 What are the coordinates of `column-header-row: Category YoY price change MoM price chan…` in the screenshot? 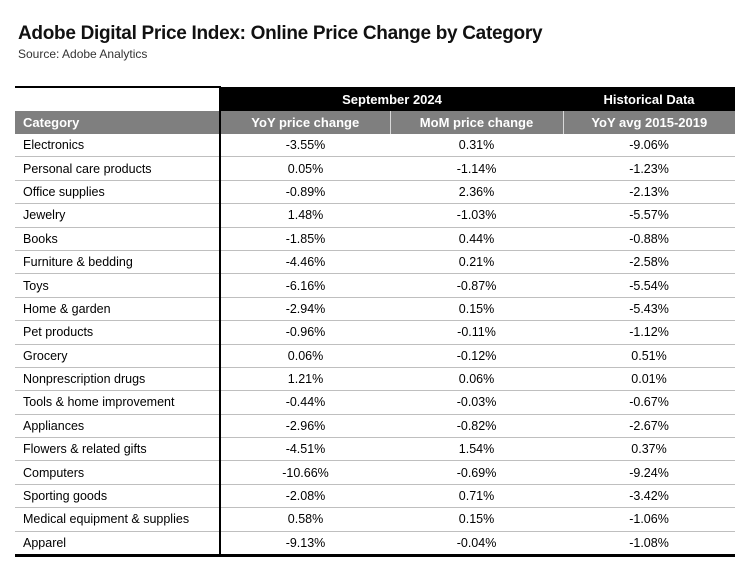 It's located at (375, 122).